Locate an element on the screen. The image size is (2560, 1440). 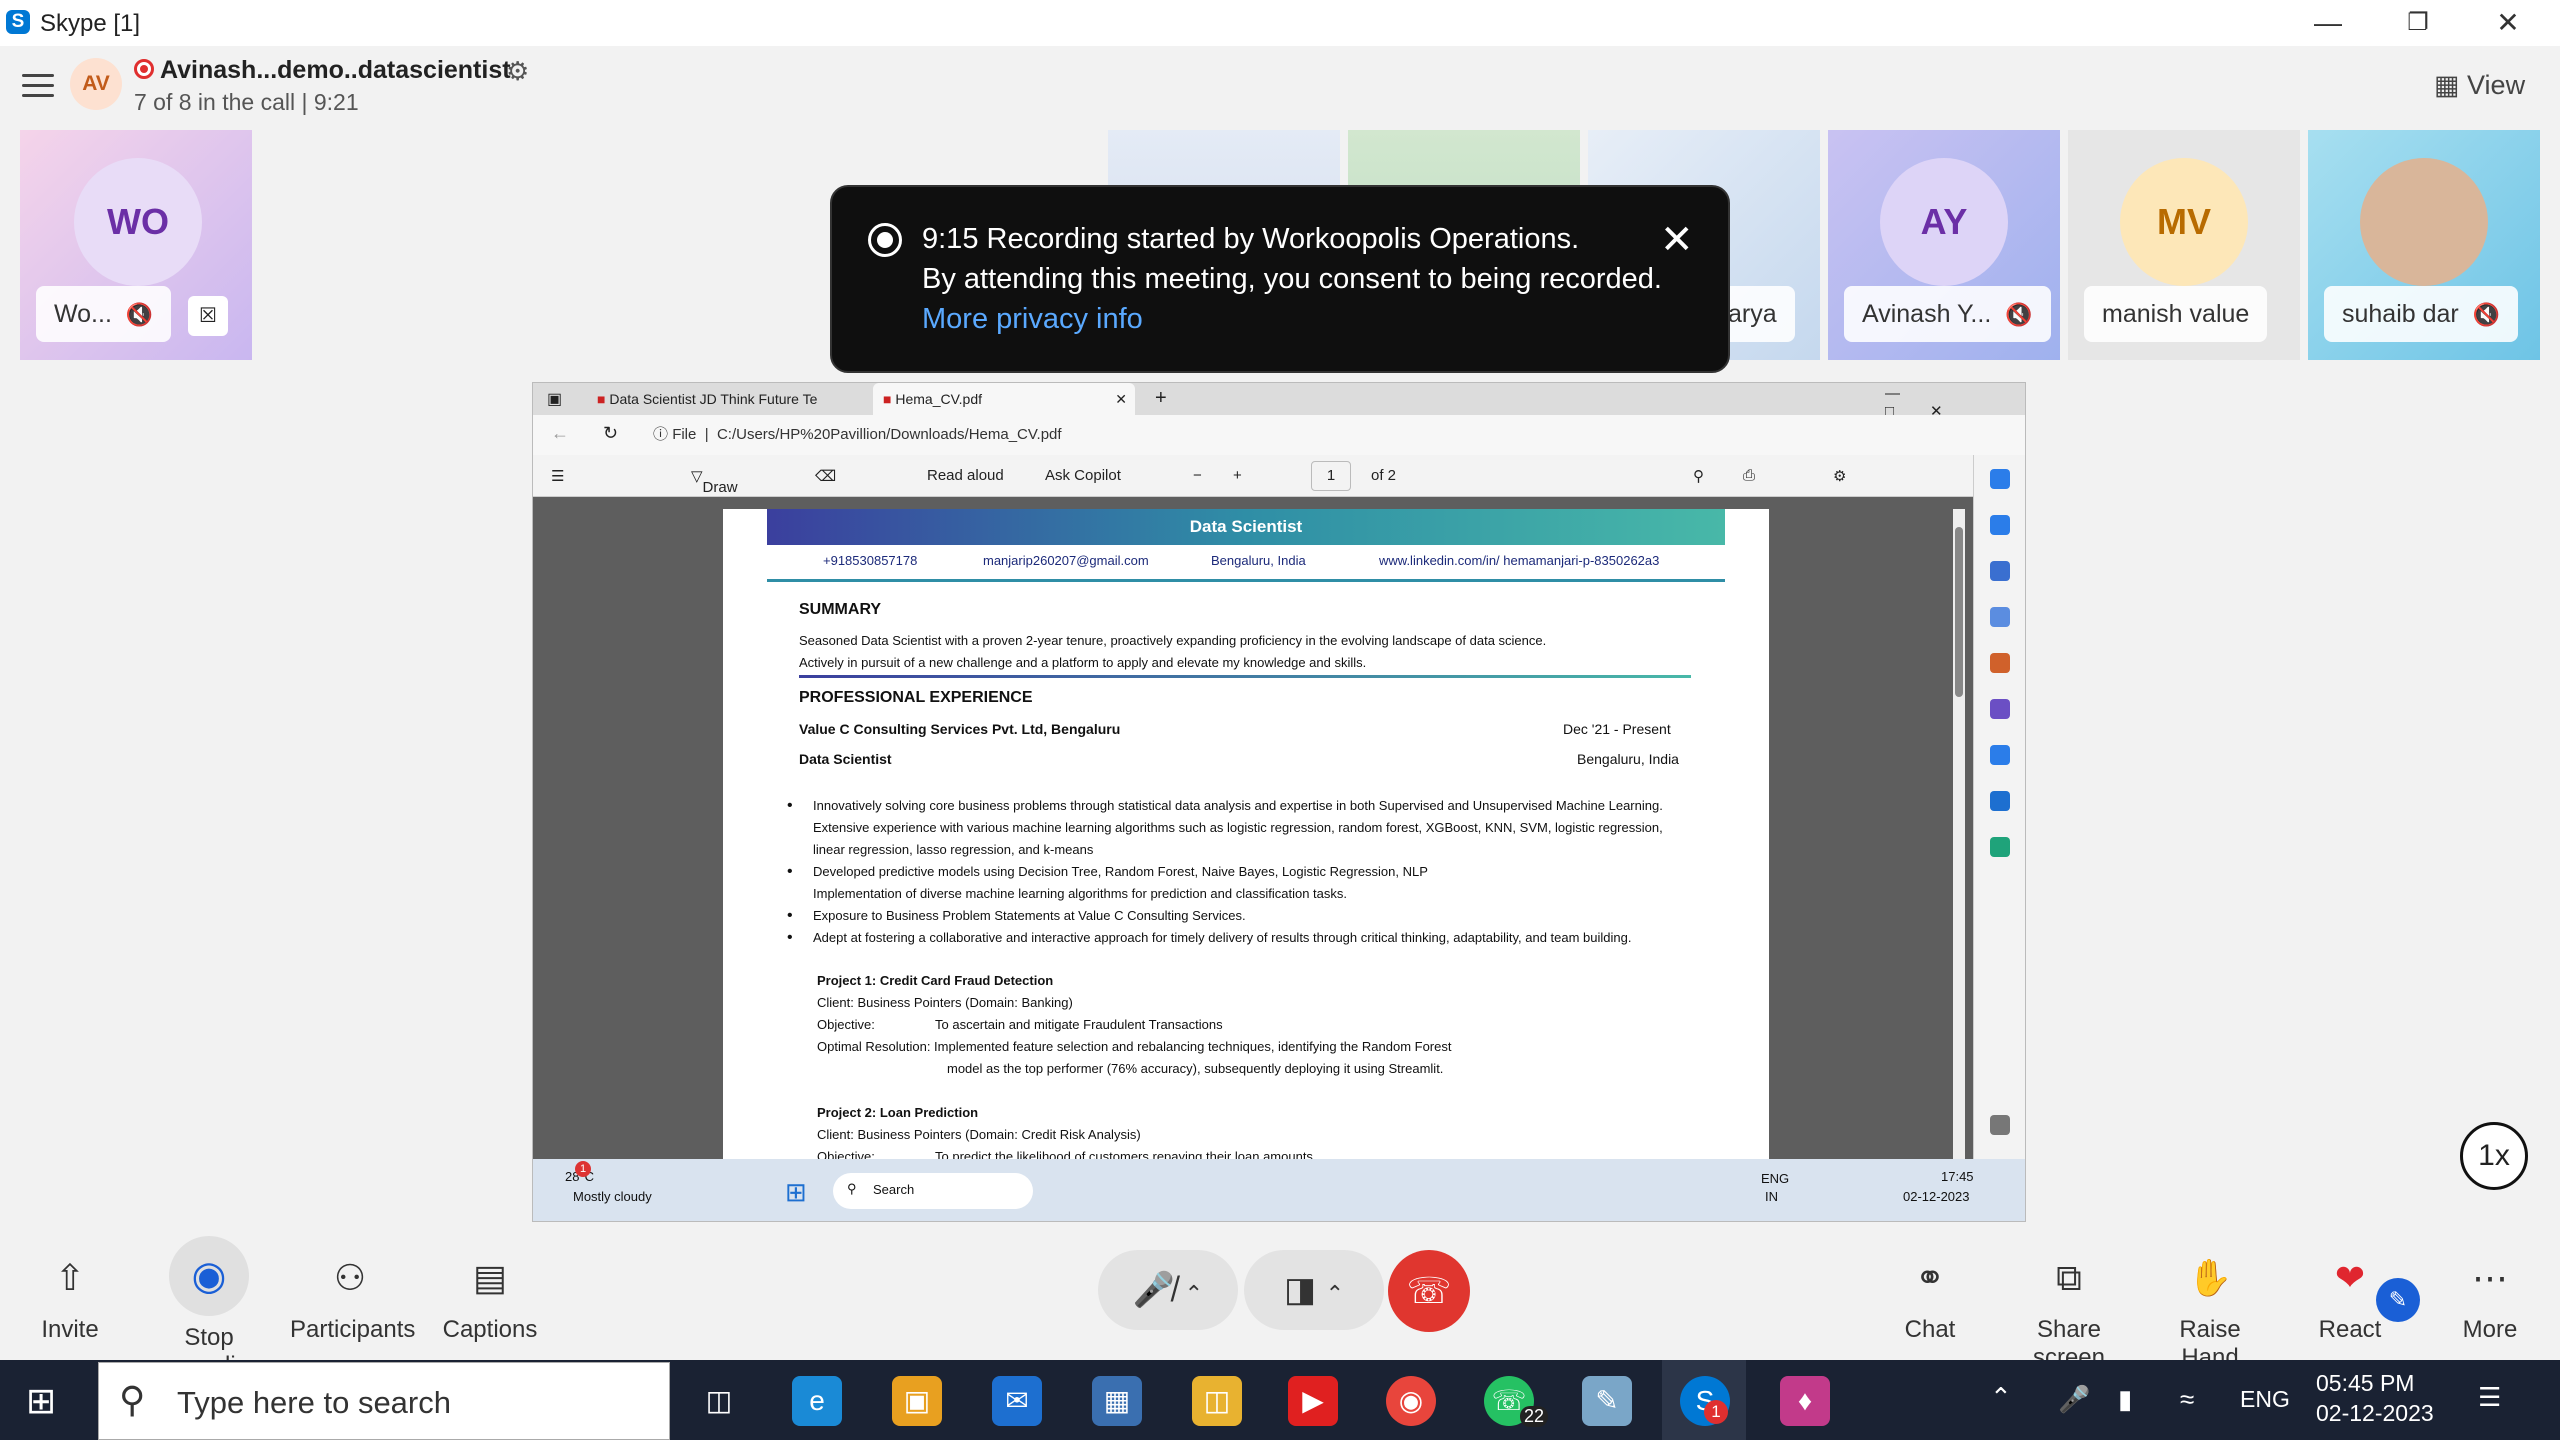
desktop-app-icon: ▦ is located at coordinates (1117, 1401).